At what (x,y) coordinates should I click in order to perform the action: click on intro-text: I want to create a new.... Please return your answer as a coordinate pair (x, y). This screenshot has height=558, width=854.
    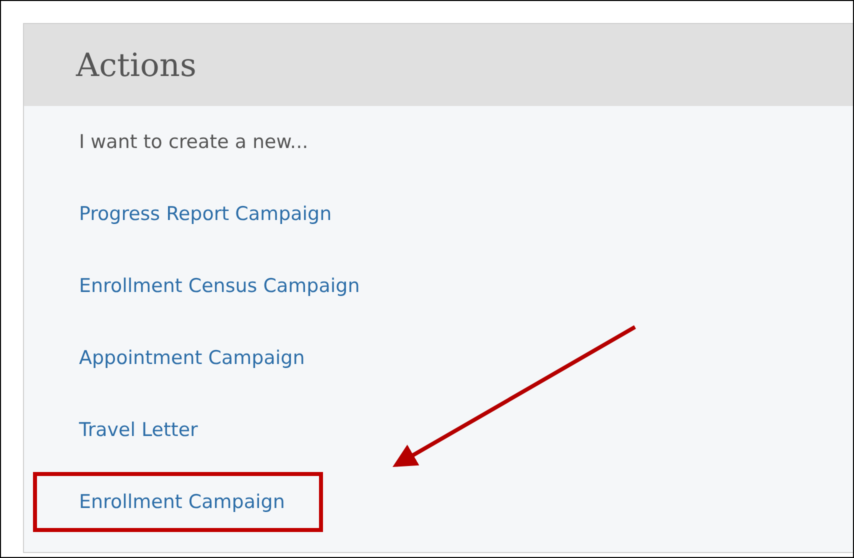
    Looking at the image, I should click on (194, 142).